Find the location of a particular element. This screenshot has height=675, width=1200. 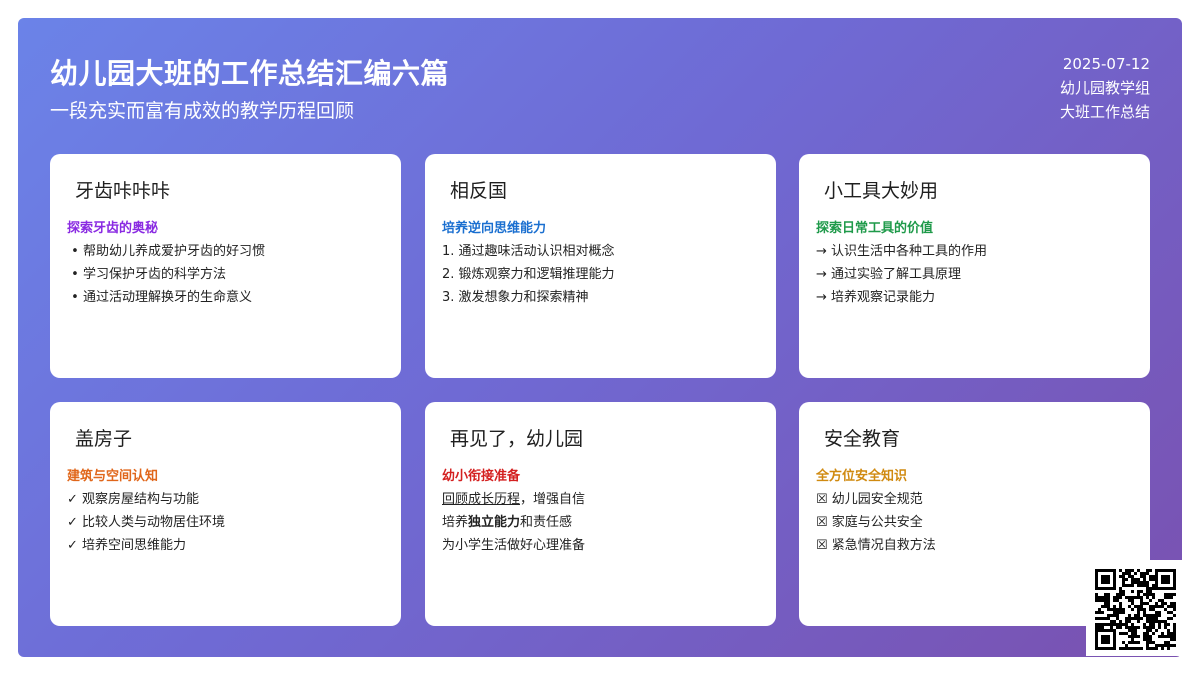

list-item: 回顾成长历程，增强自信 is located at coordinates (514, 499).